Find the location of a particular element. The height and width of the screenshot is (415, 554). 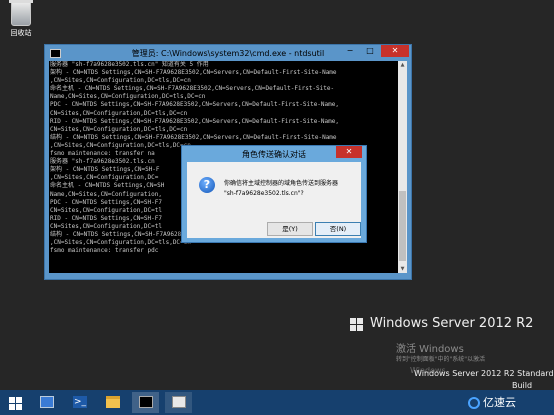

maximize-button: □ is located at coordinates (370, 51).